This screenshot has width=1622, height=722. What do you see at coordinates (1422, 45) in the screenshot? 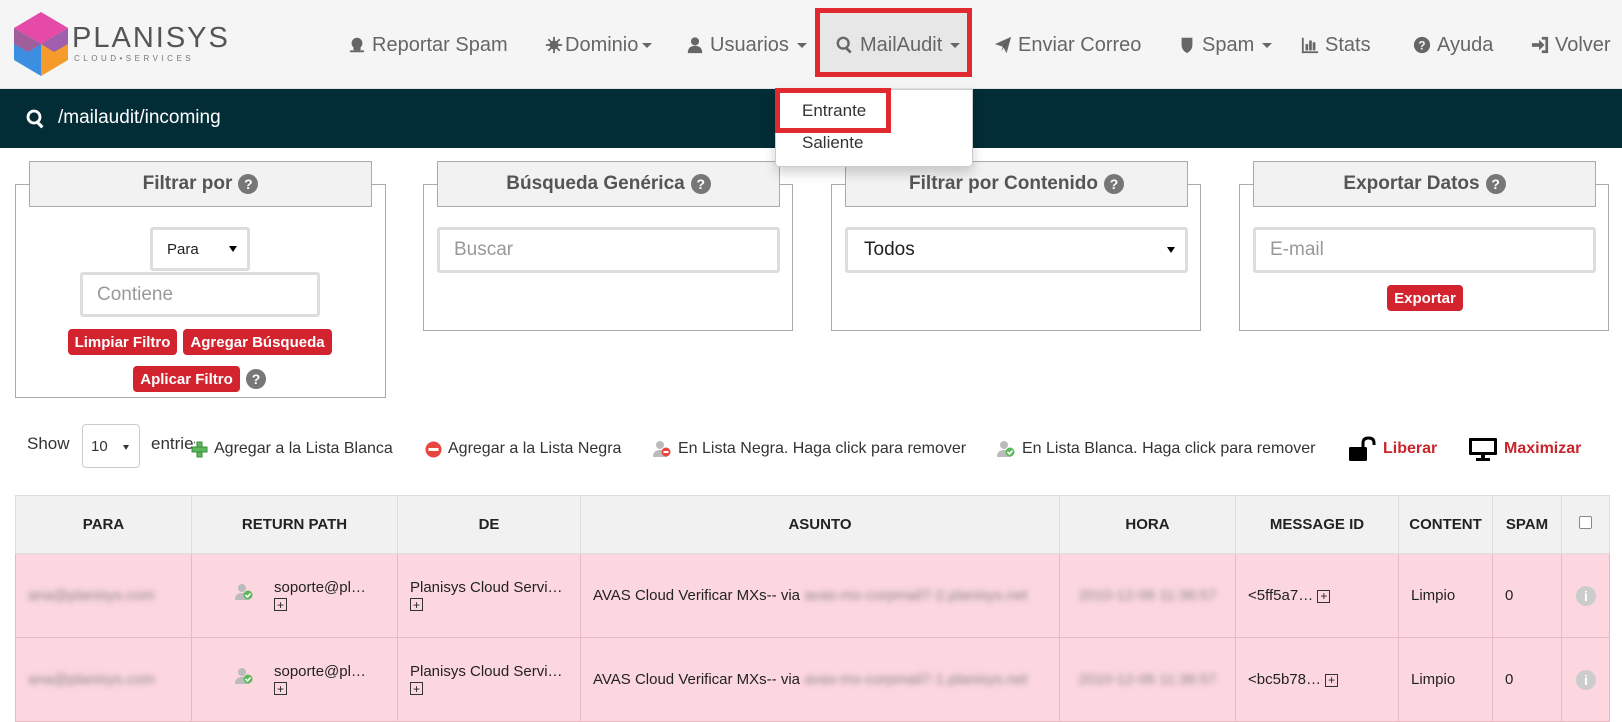
I see `question-circle-icon: ?` at bounding box center [1422, 45].